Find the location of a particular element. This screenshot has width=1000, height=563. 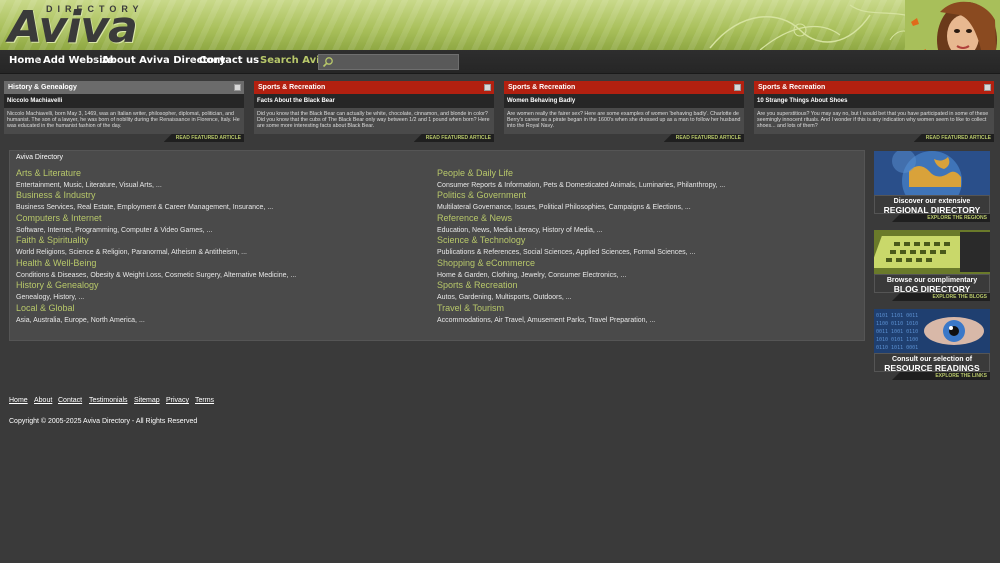

panel-title: Women Behaving Badly is located at coordinates (624, 101).